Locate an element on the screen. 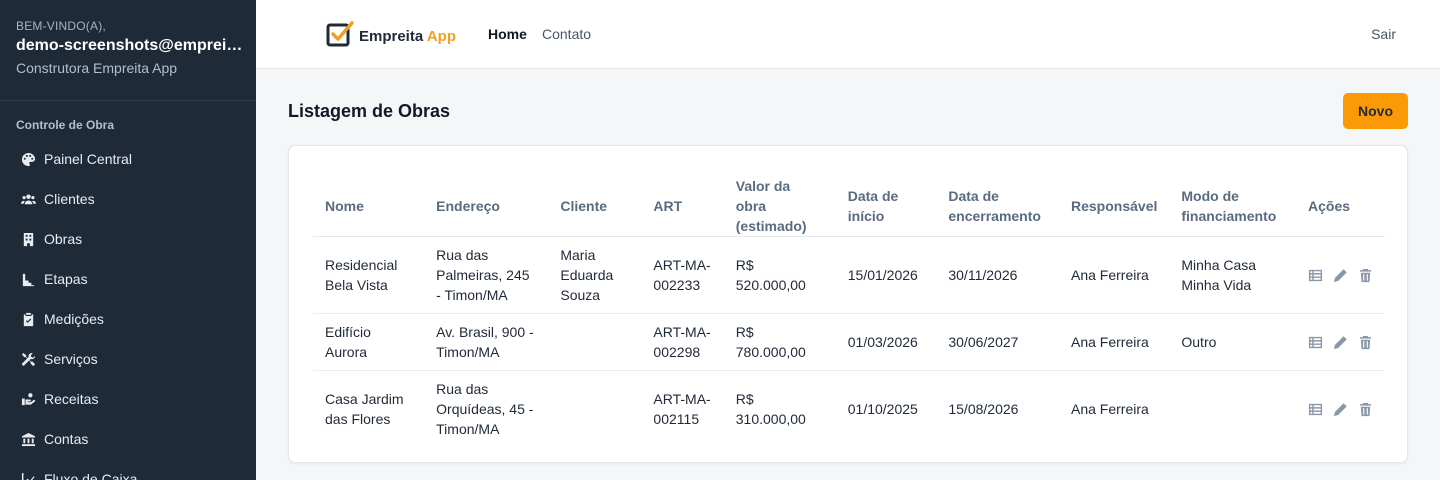 The image size is (1440, 480). brand-logo: Empreita App is located at coordinates (391, 34).